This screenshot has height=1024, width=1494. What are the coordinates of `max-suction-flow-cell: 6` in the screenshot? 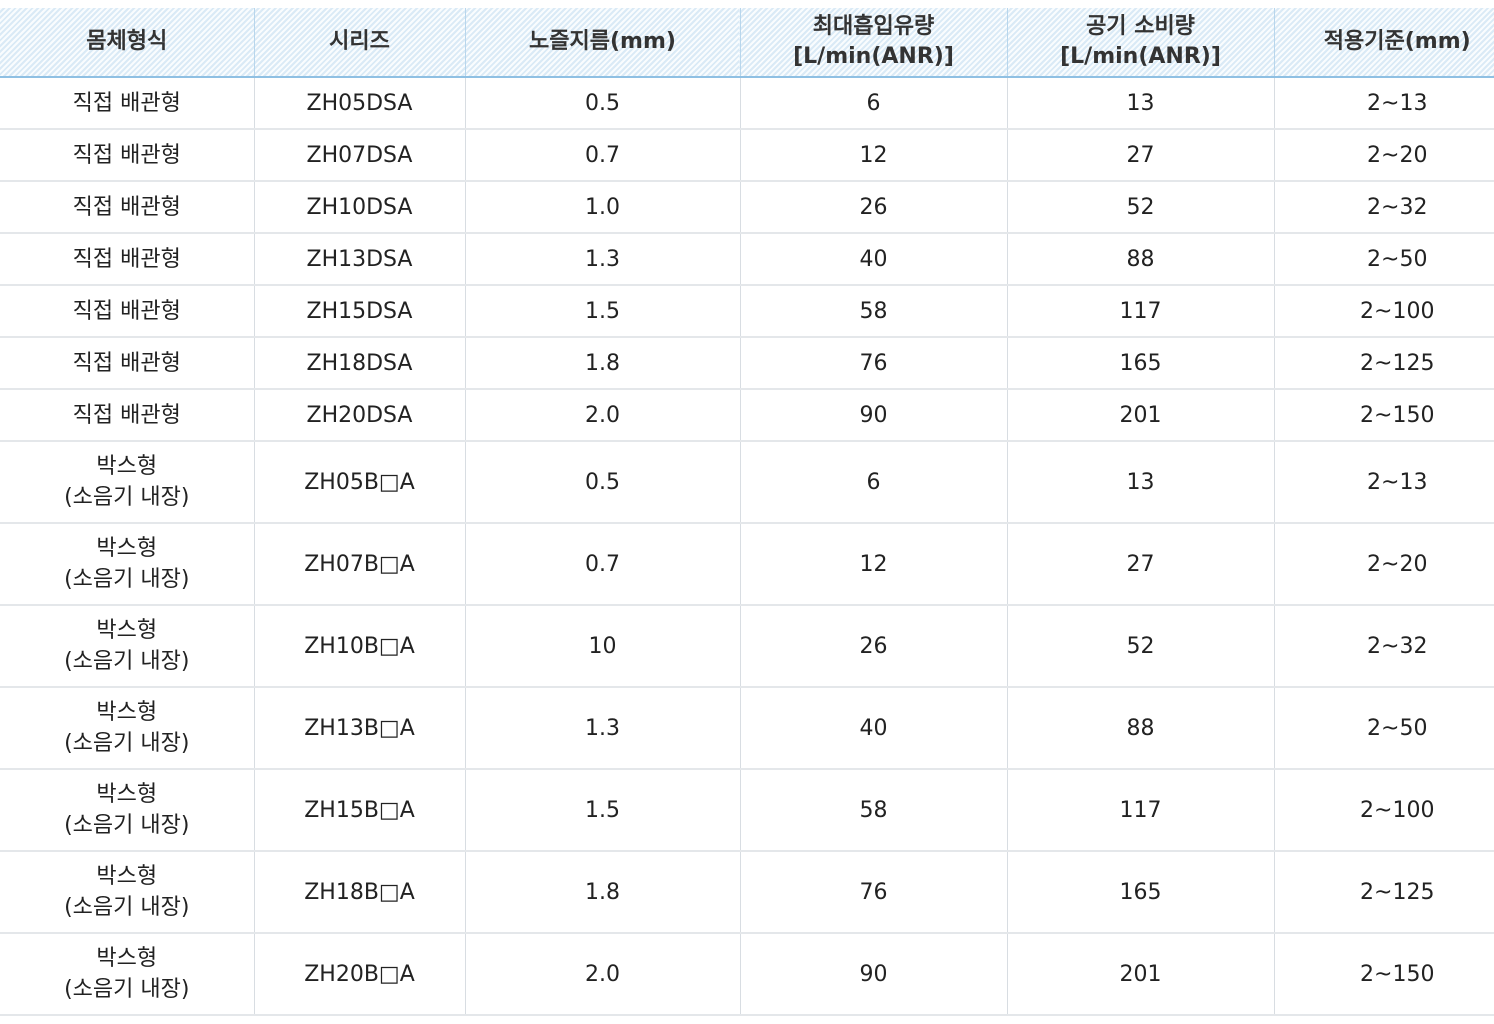 It's located at (874, 103).